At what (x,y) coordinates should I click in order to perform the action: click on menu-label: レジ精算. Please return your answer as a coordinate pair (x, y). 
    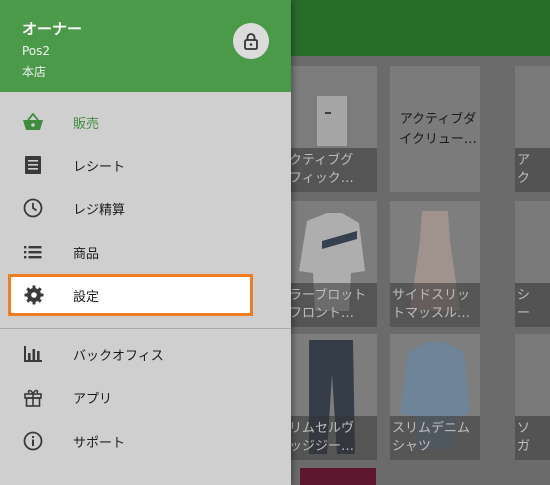
    Looking at the image, I should click on (99, 210).